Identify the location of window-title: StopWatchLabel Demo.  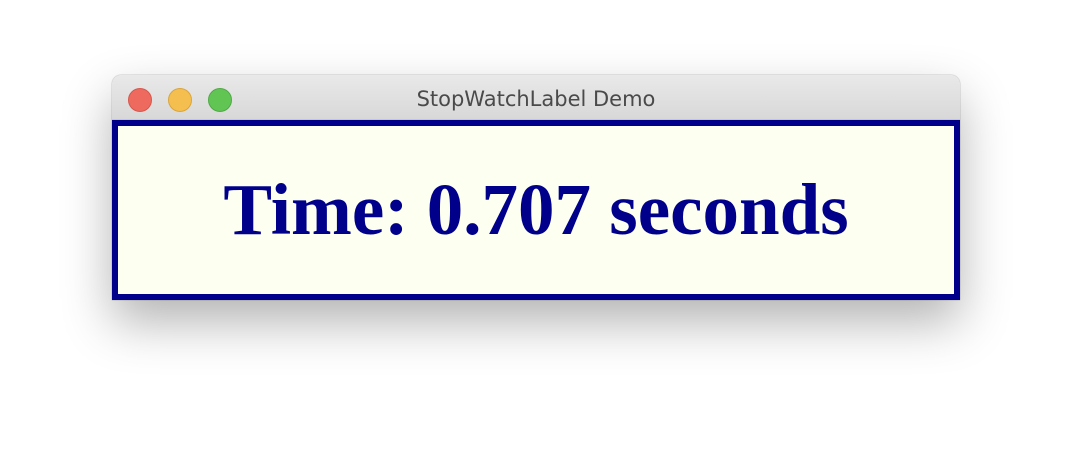
(536, 99).